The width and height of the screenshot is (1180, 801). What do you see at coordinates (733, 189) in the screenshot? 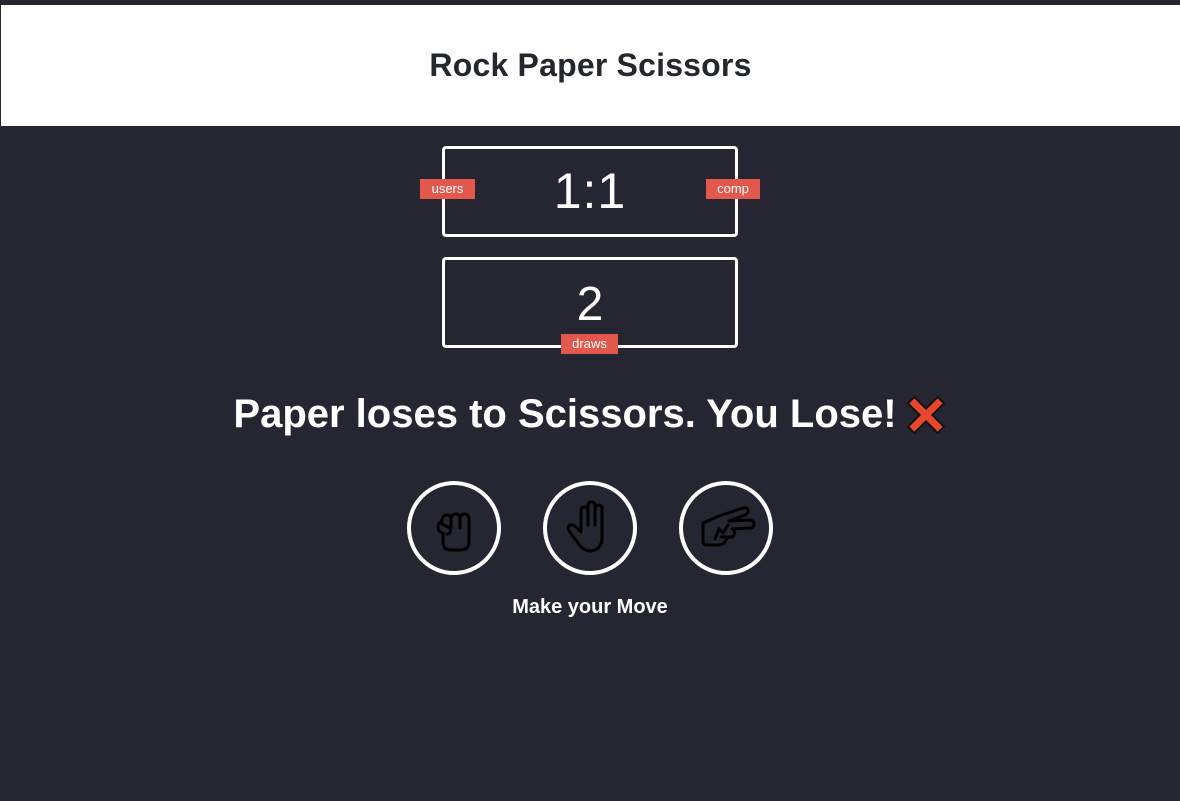
I see `comp-score-badge: comp` at bounding box center [733, 189].